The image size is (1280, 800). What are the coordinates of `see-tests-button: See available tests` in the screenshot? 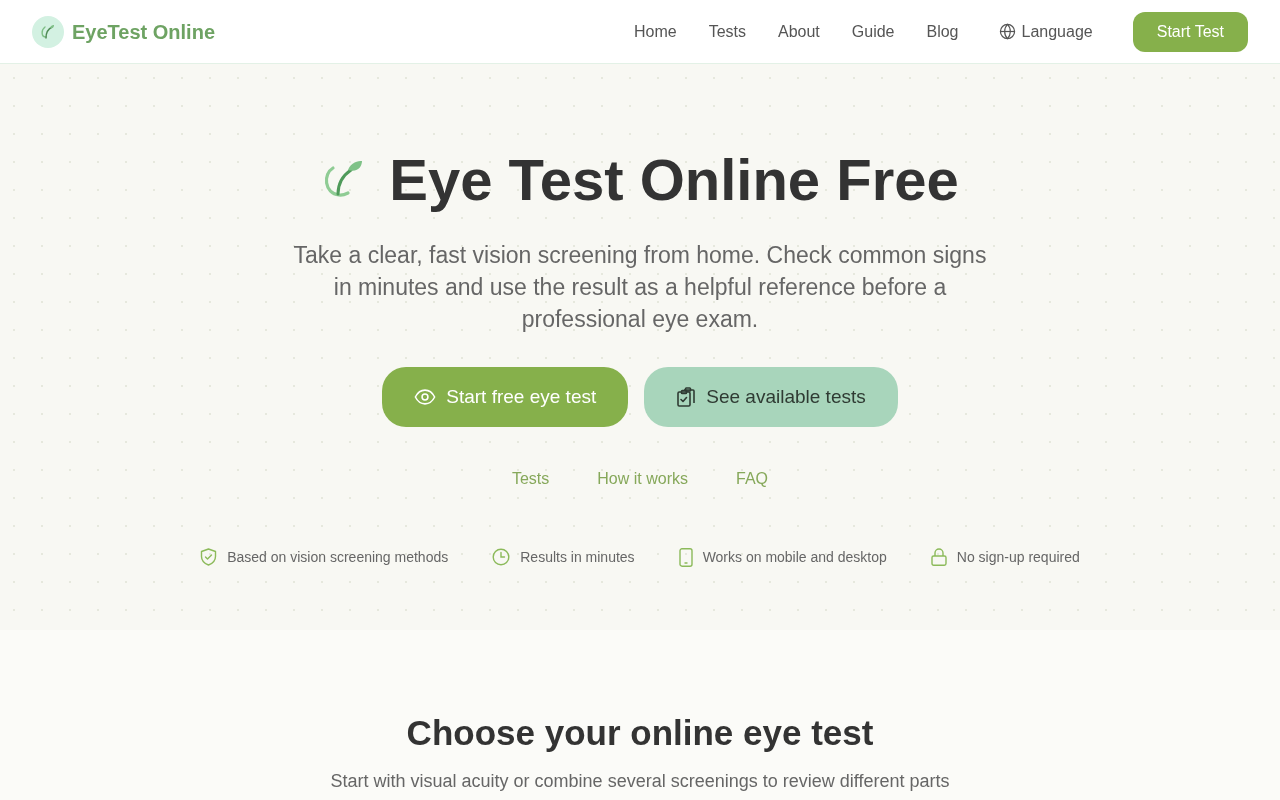 It's located at (771, 397).